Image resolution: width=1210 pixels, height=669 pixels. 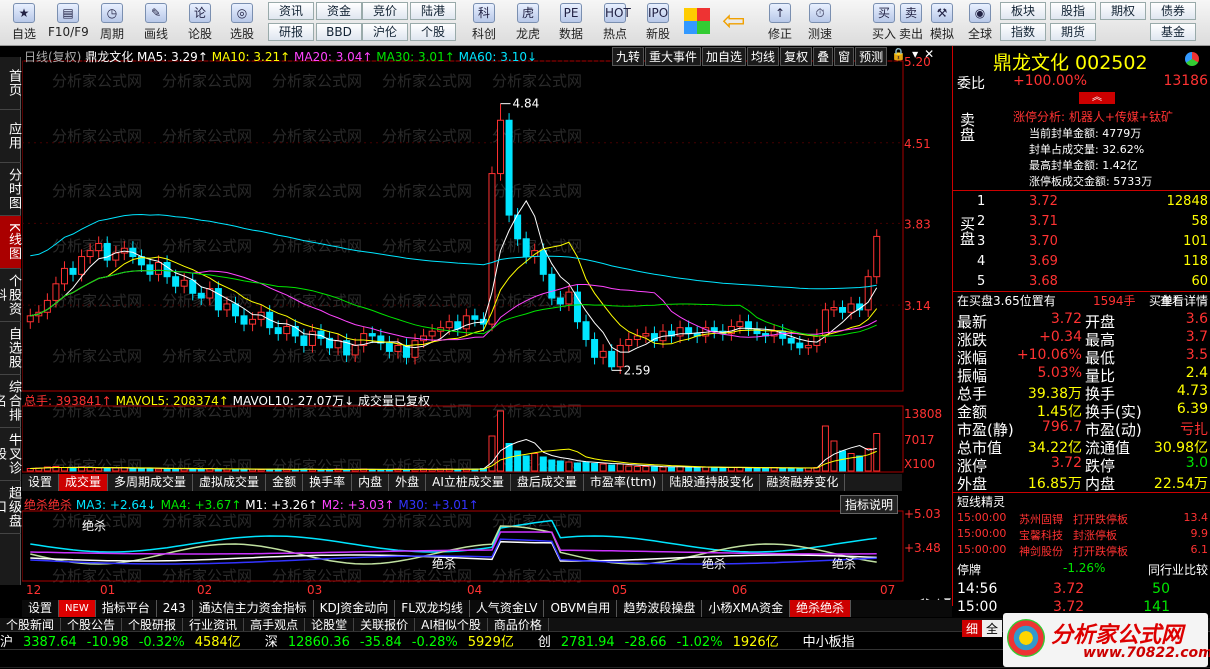 What do you see at coordinates (84, 482) in the screenshot?
I see `indicator-tab-1: 成交量` at bounding box center [84, 482].